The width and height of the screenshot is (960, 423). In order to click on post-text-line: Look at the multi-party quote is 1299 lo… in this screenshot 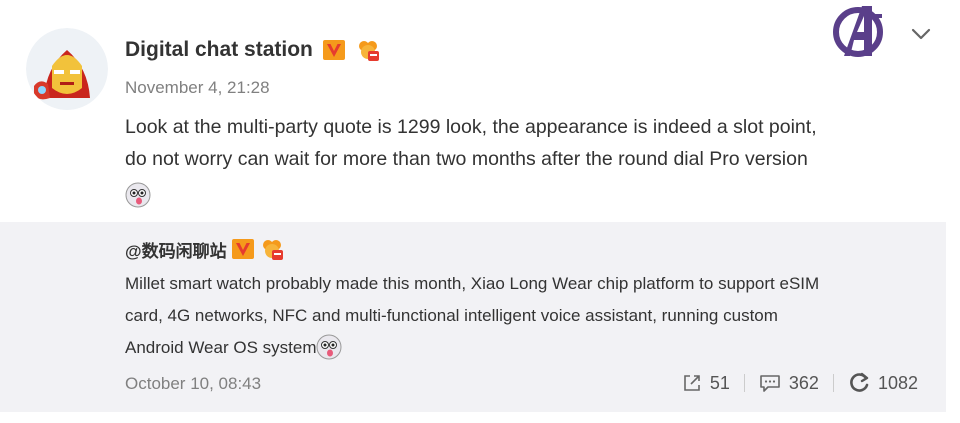, I will do `click(471, 127)`.